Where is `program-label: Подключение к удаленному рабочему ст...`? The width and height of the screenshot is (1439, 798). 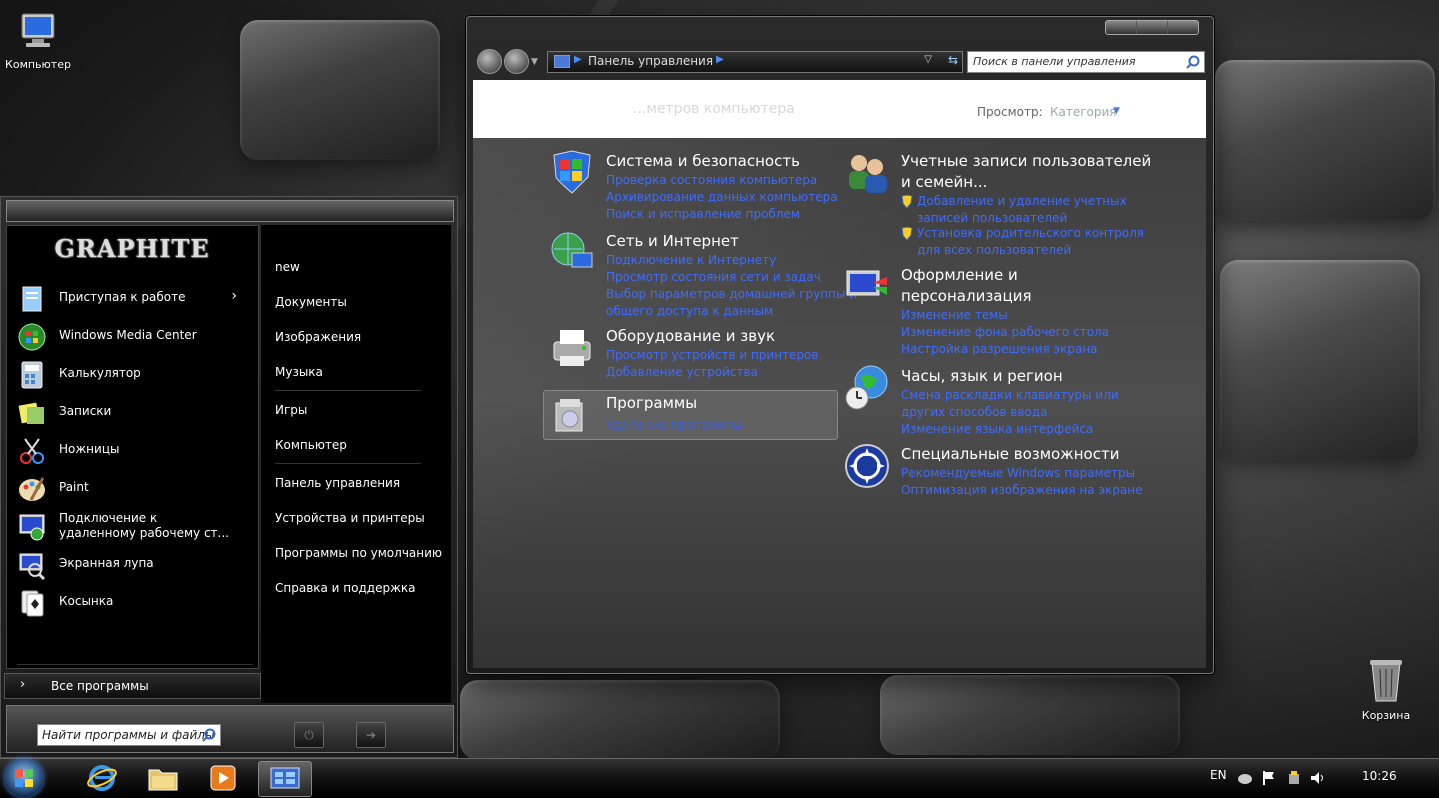
program-label: Подключение к удаленному рабочему ст... is located at coordinates (144, 525).